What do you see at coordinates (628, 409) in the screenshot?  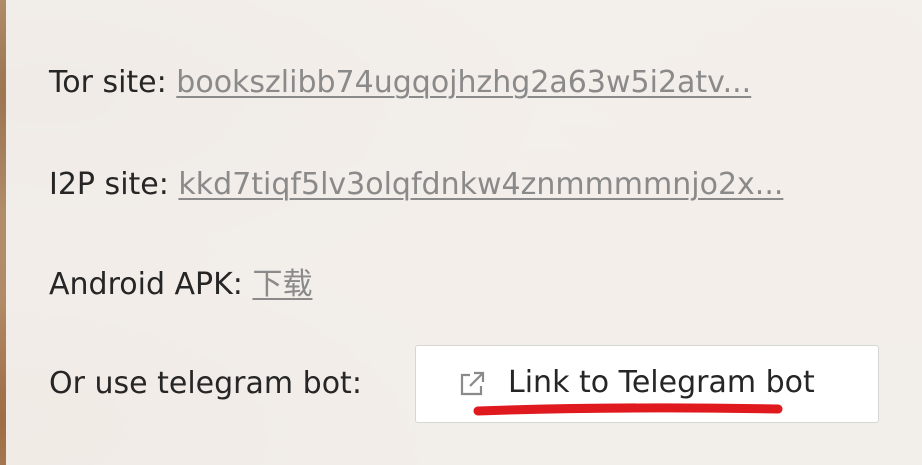 I see `red-underline-annotation` at bounding box center [628, 409].